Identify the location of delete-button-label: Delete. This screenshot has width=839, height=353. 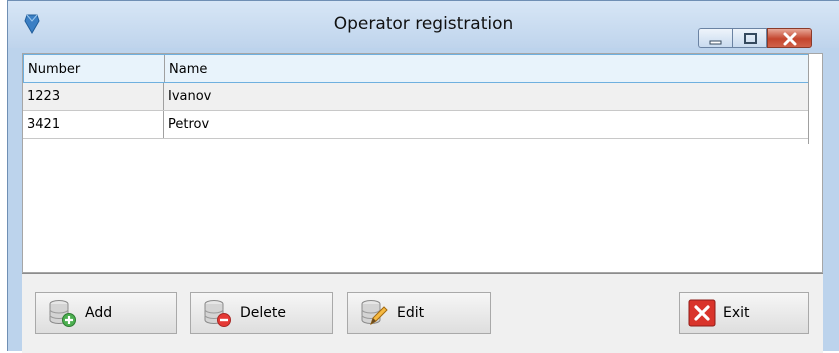
(263, 313).